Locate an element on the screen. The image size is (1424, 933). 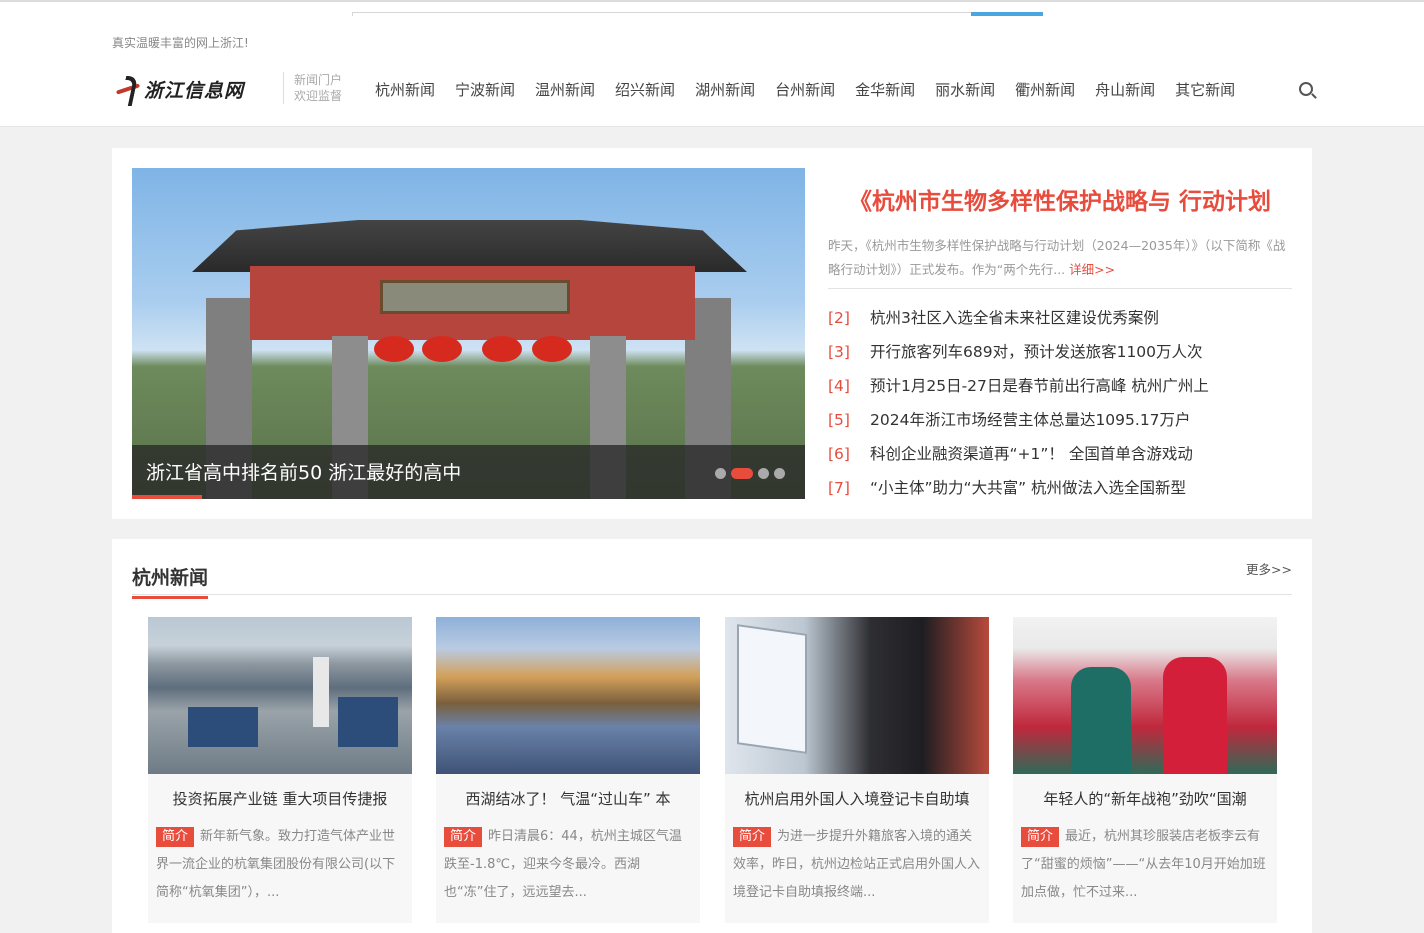
nav-item-ningbo: 宁波新闻 is located at coordinates (485, 90).